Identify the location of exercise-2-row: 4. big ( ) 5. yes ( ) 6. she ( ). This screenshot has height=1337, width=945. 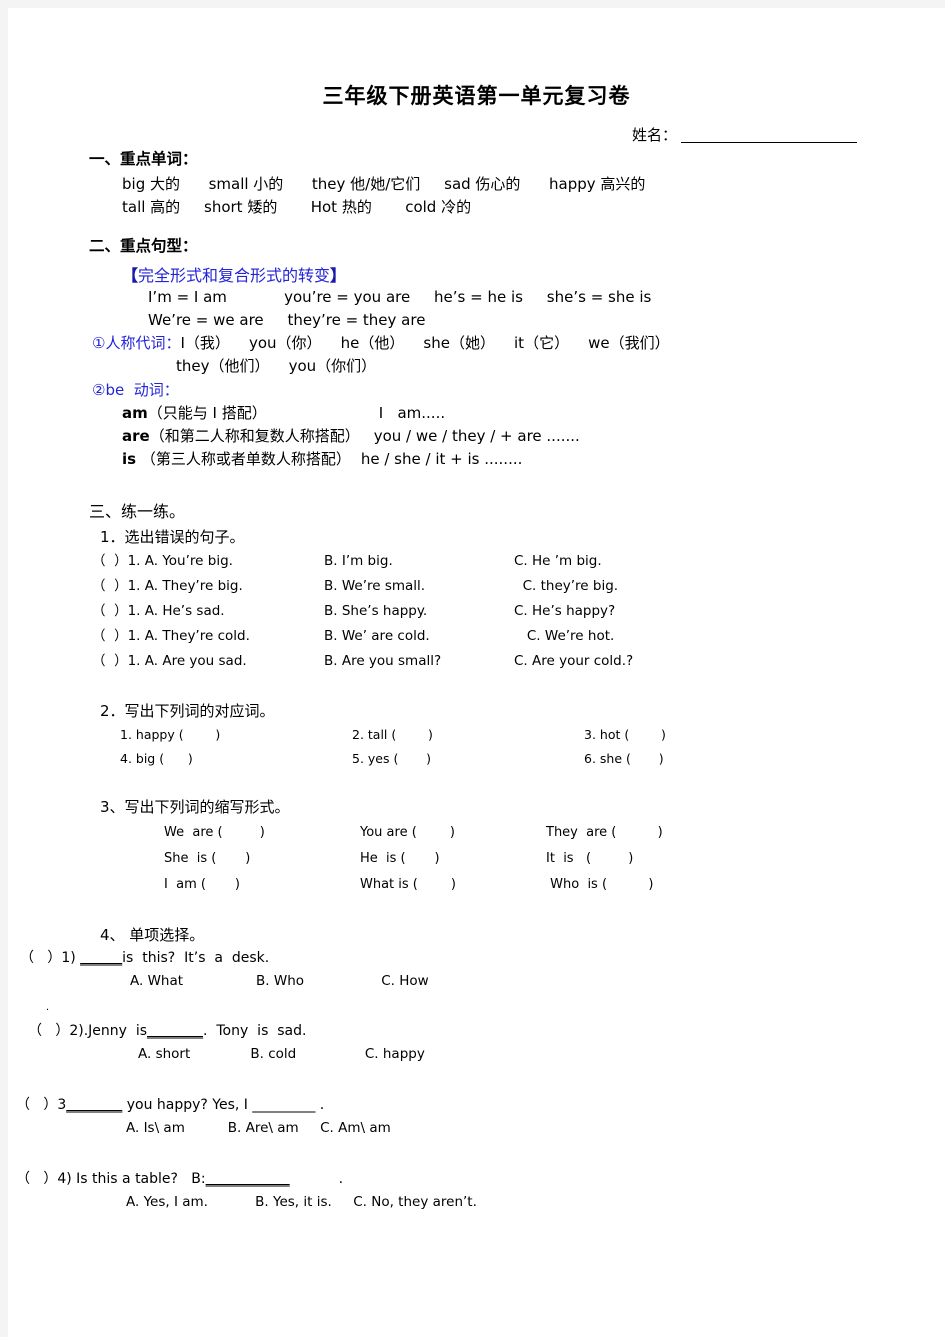
(498, 759).